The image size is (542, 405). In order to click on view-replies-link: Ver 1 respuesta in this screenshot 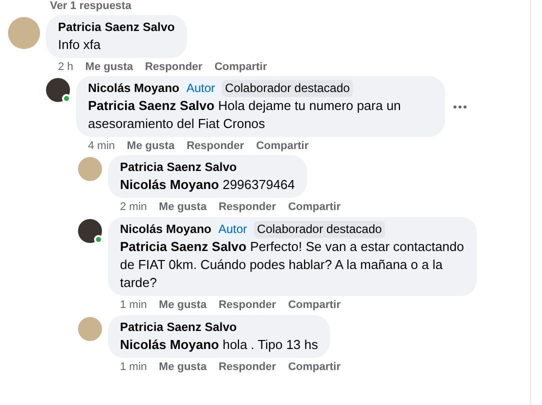, I will do `click(269, 6)`.